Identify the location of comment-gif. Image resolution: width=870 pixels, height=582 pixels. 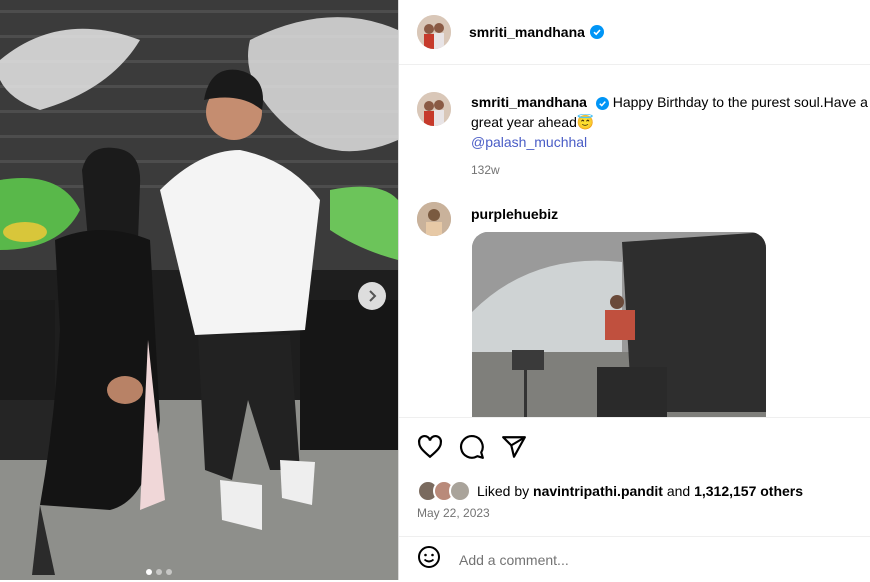
(619, 325).